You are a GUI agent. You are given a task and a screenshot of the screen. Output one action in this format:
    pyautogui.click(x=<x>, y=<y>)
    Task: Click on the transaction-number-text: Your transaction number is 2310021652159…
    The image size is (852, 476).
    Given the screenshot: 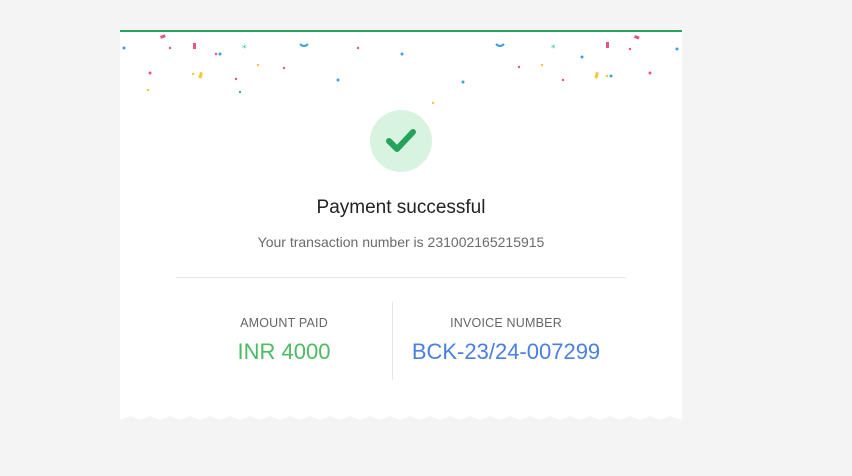 What is the action you would take?
    pyautogui.click(x=401, y=242)
    